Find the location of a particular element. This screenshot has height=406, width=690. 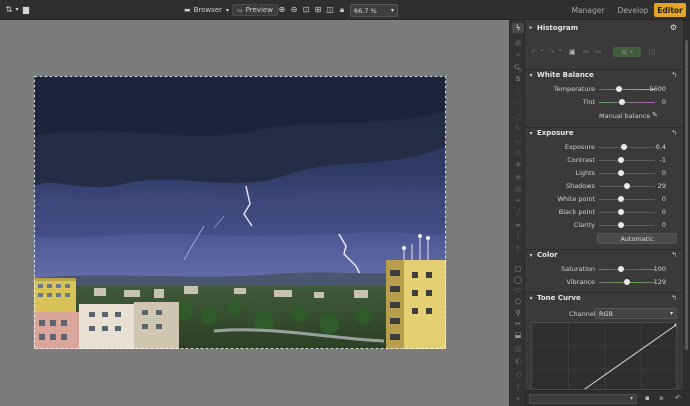

temperature-slider: Temperature 5600 is located at coordinates (604, 89).